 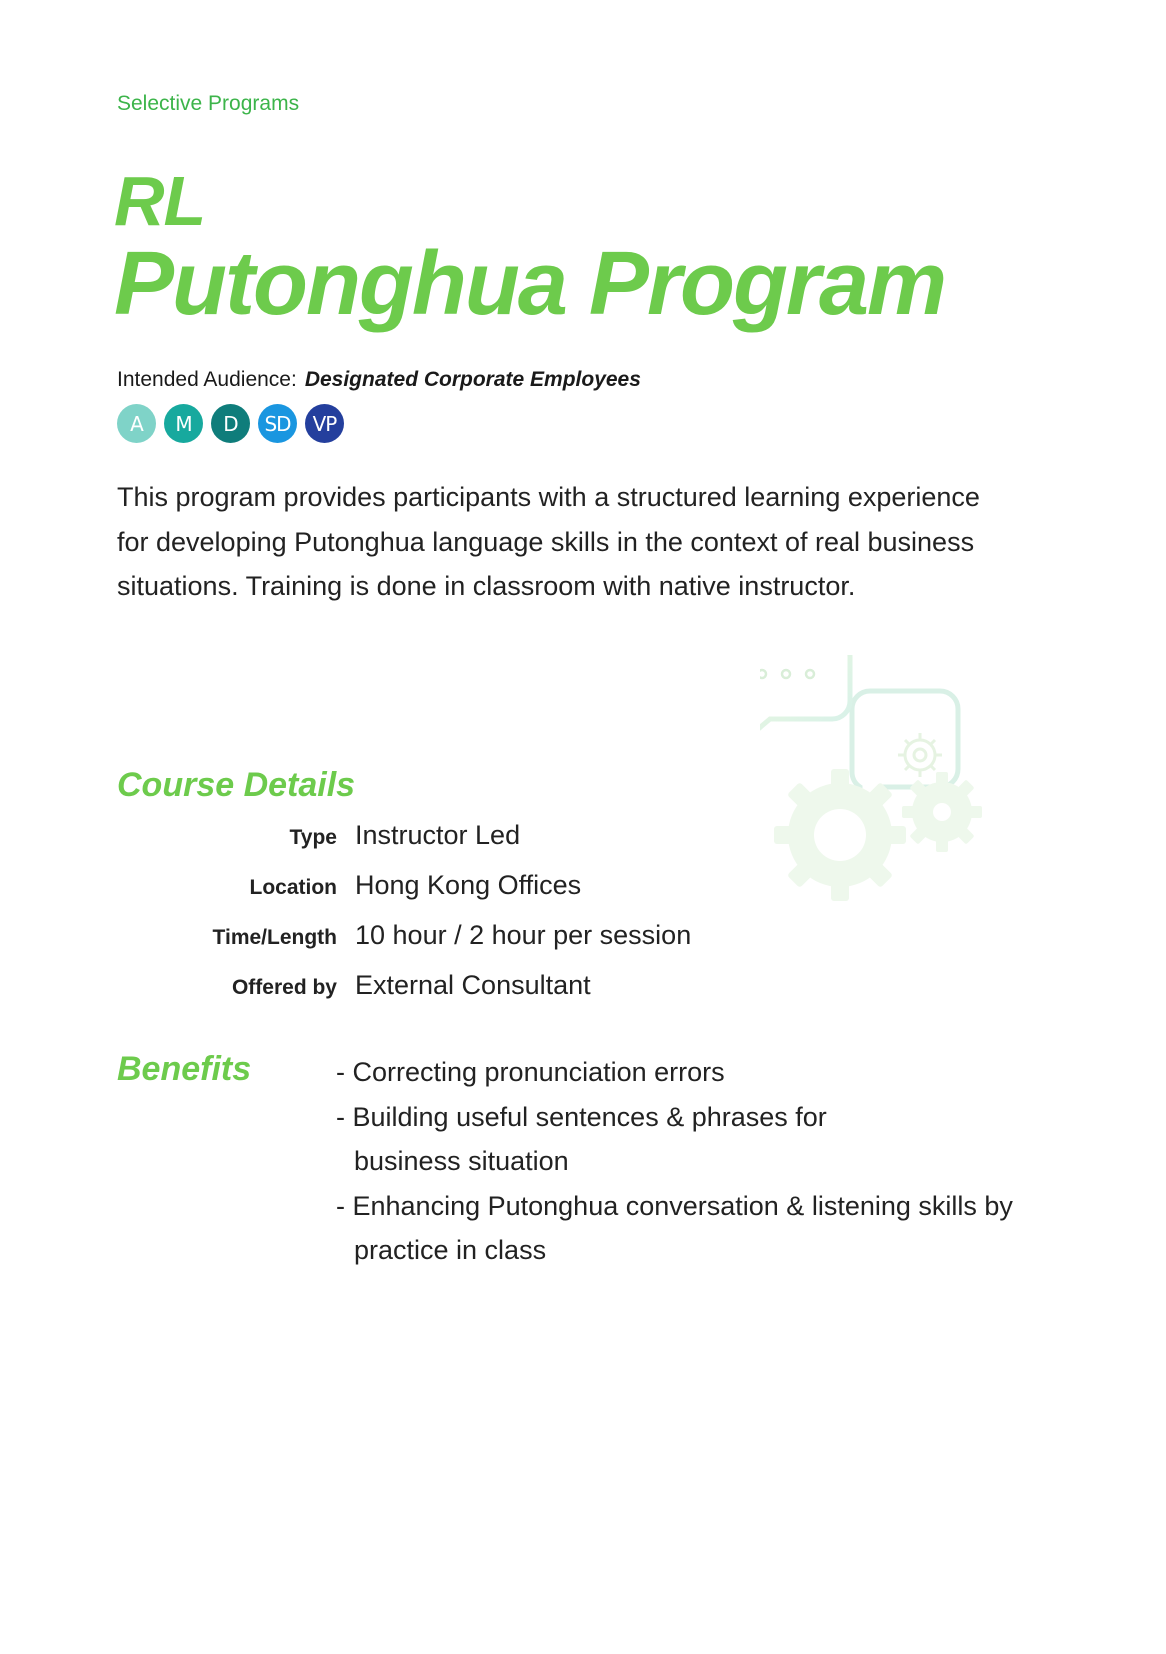 I want to click on level-badge-d: D, so click(x=230, y=423).